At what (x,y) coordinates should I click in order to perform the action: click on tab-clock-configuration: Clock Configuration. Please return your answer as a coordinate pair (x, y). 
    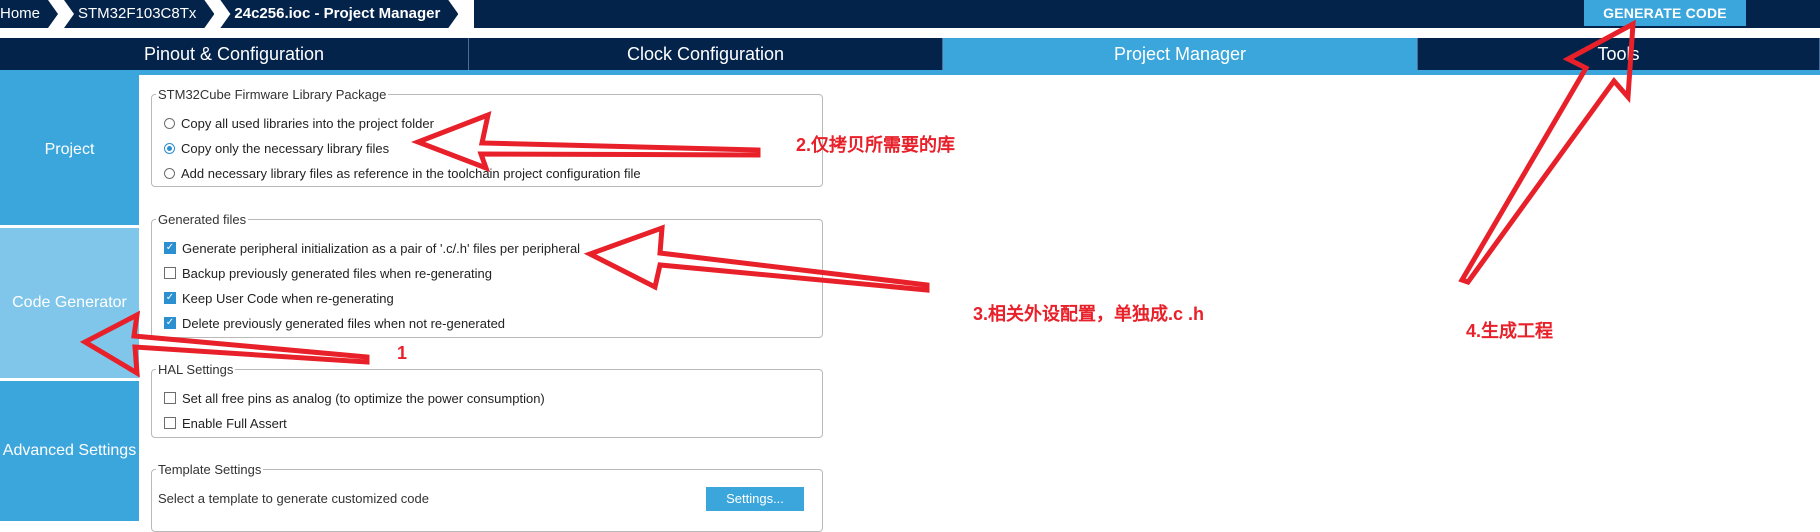
    Looking at the image, I should click on (706, 54).